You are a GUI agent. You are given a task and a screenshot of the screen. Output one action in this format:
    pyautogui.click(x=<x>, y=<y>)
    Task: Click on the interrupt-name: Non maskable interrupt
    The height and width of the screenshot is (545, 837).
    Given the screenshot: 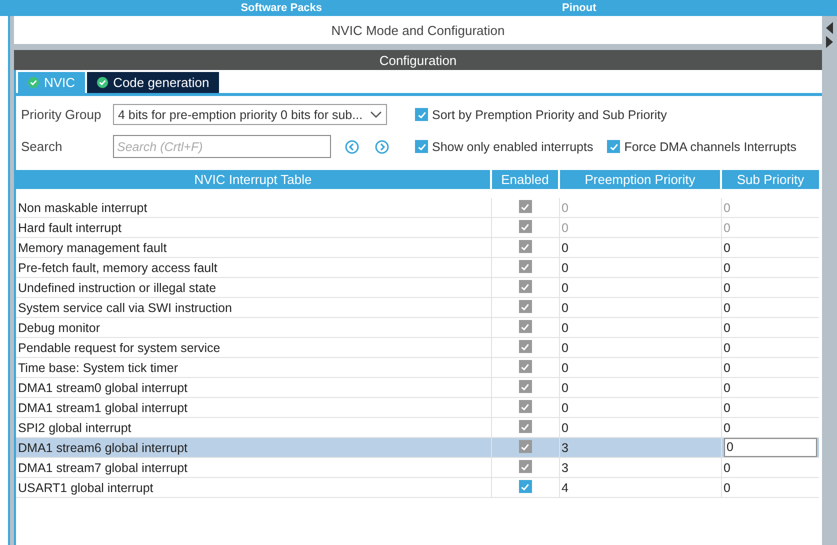 What is the action you would take?
    pyautogui.click(x=83, y=207)
    